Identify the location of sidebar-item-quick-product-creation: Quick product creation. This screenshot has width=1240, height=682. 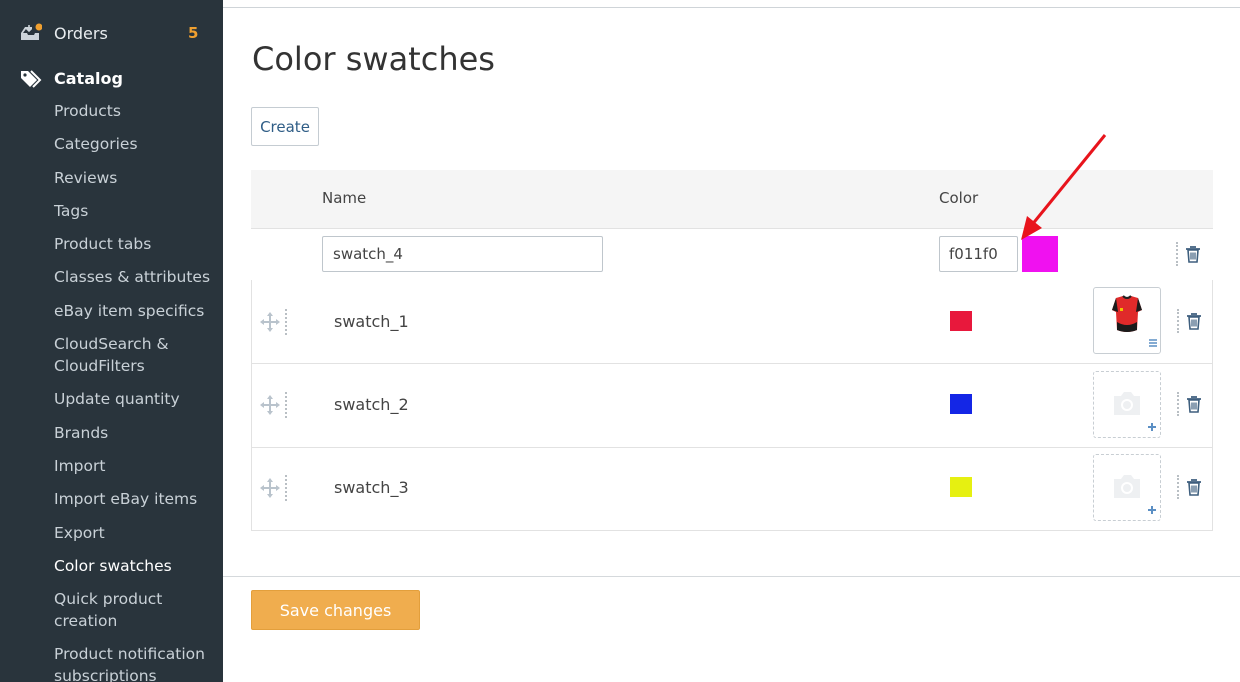
(136, 610).